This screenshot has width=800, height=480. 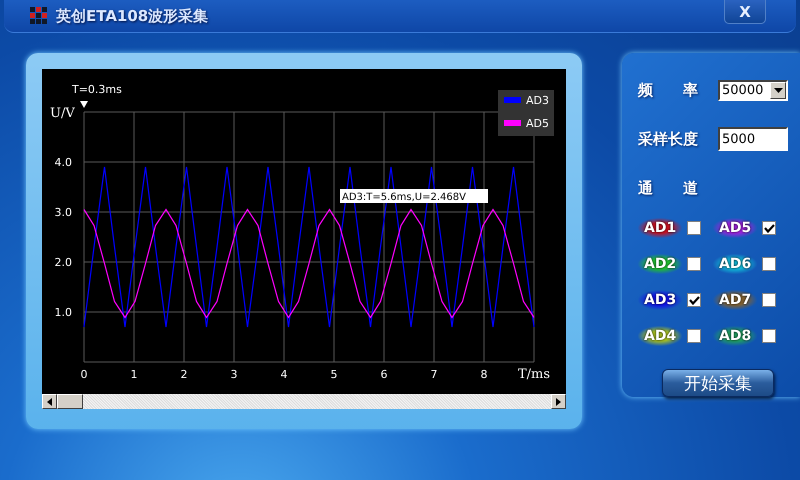 I want to click on x-tick-label: 8, so click(x=484, y=374).